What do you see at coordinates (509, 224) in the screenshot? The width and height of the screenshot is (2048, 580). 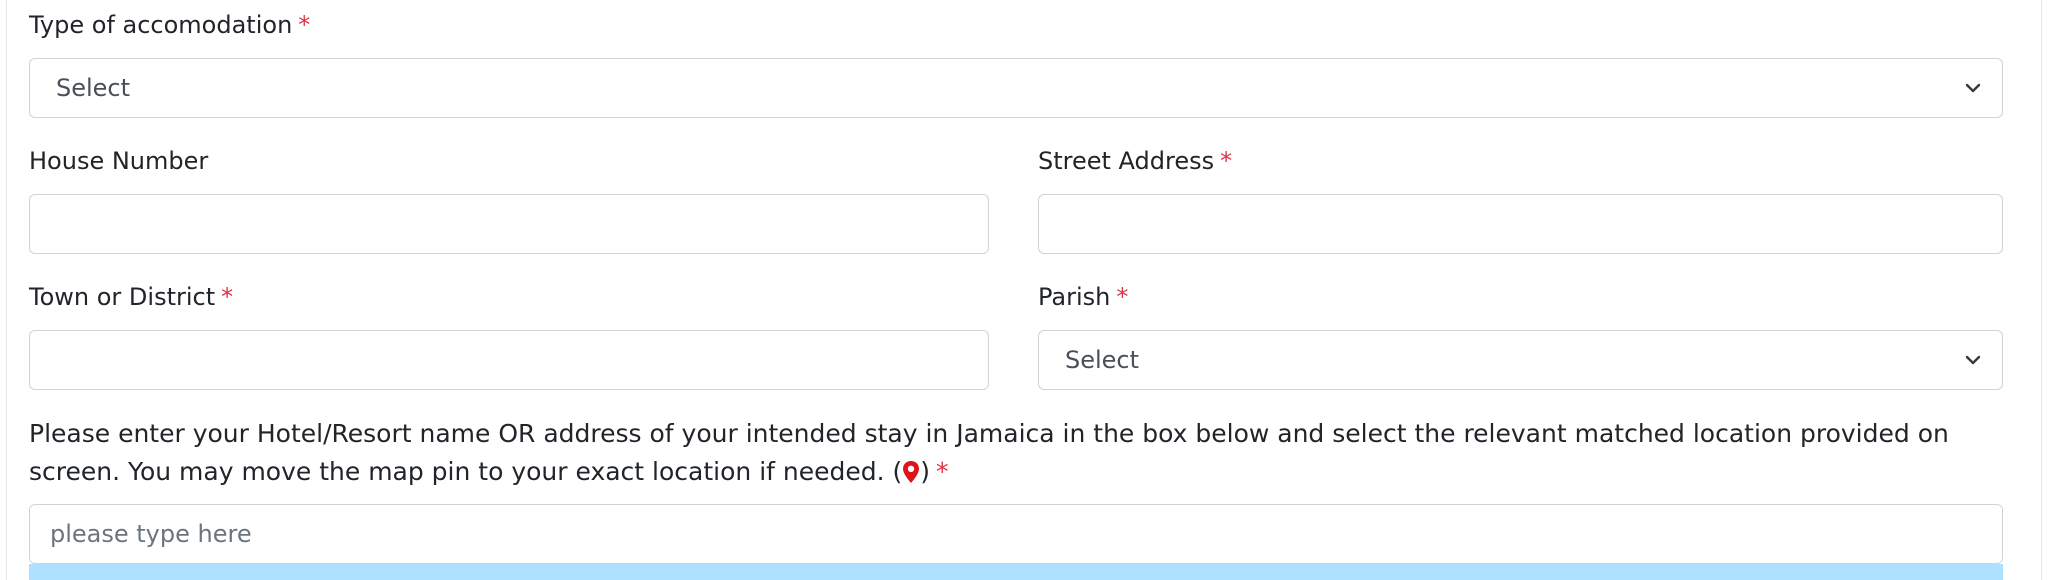 I see `house-number-input` at bounding box center [509, 224].